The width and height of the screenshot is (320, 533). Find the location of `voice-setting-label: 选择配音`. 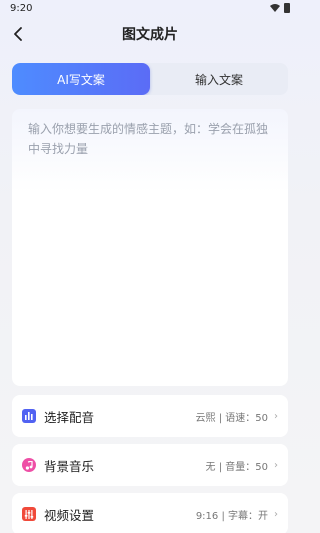

voice-setting-label: 选择配音 is located at coordinates (69, 417).